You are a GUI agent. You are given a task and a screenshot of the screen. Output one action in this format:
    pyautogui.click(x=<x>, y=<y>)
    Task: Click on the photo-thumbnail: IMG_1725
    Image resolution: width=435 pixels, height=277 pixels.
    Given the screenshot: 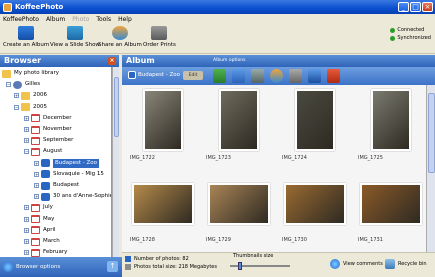 What is the action you would take?
    pyautogui.click(x=391, y=127)
    